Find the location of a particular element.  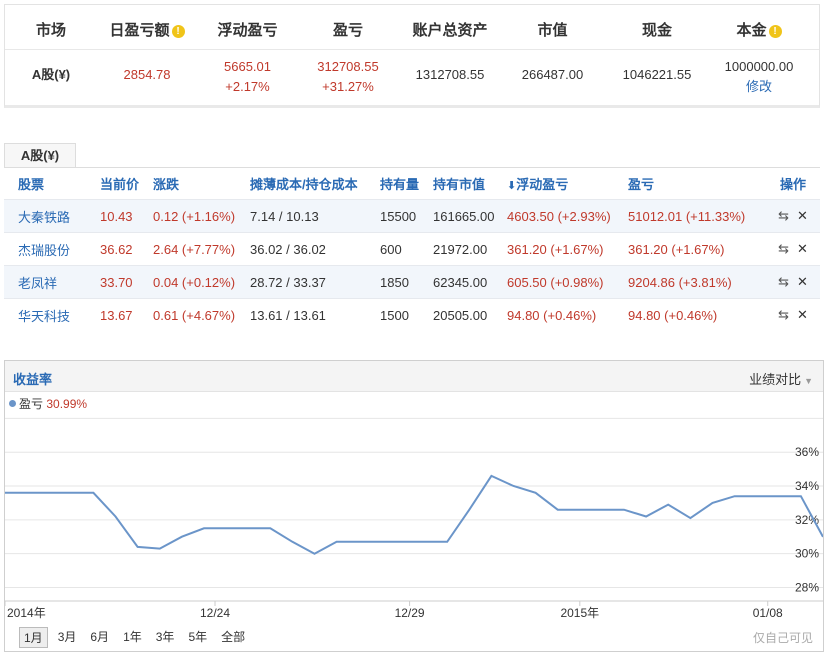

cell-float-pnl: 4603.50 (+2.93%) is located at coordinates (559, 216).